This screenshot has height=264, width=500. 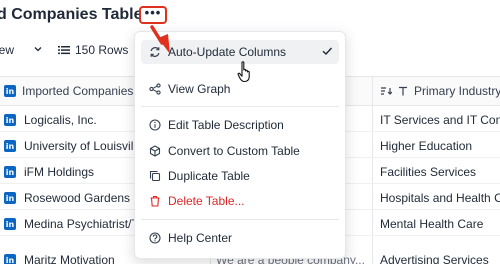 I want to click on rows-count-label: 150 Rows, so click(x=102, y=50).